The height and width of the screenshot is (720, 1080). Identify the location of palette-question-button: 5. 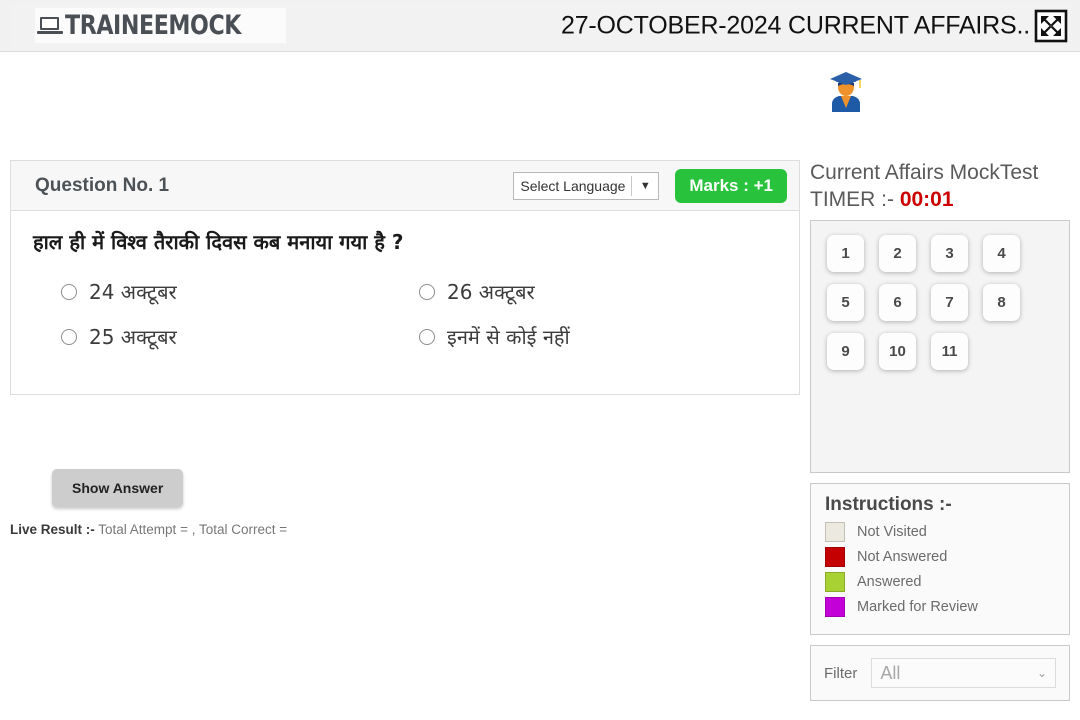
(845, 303).